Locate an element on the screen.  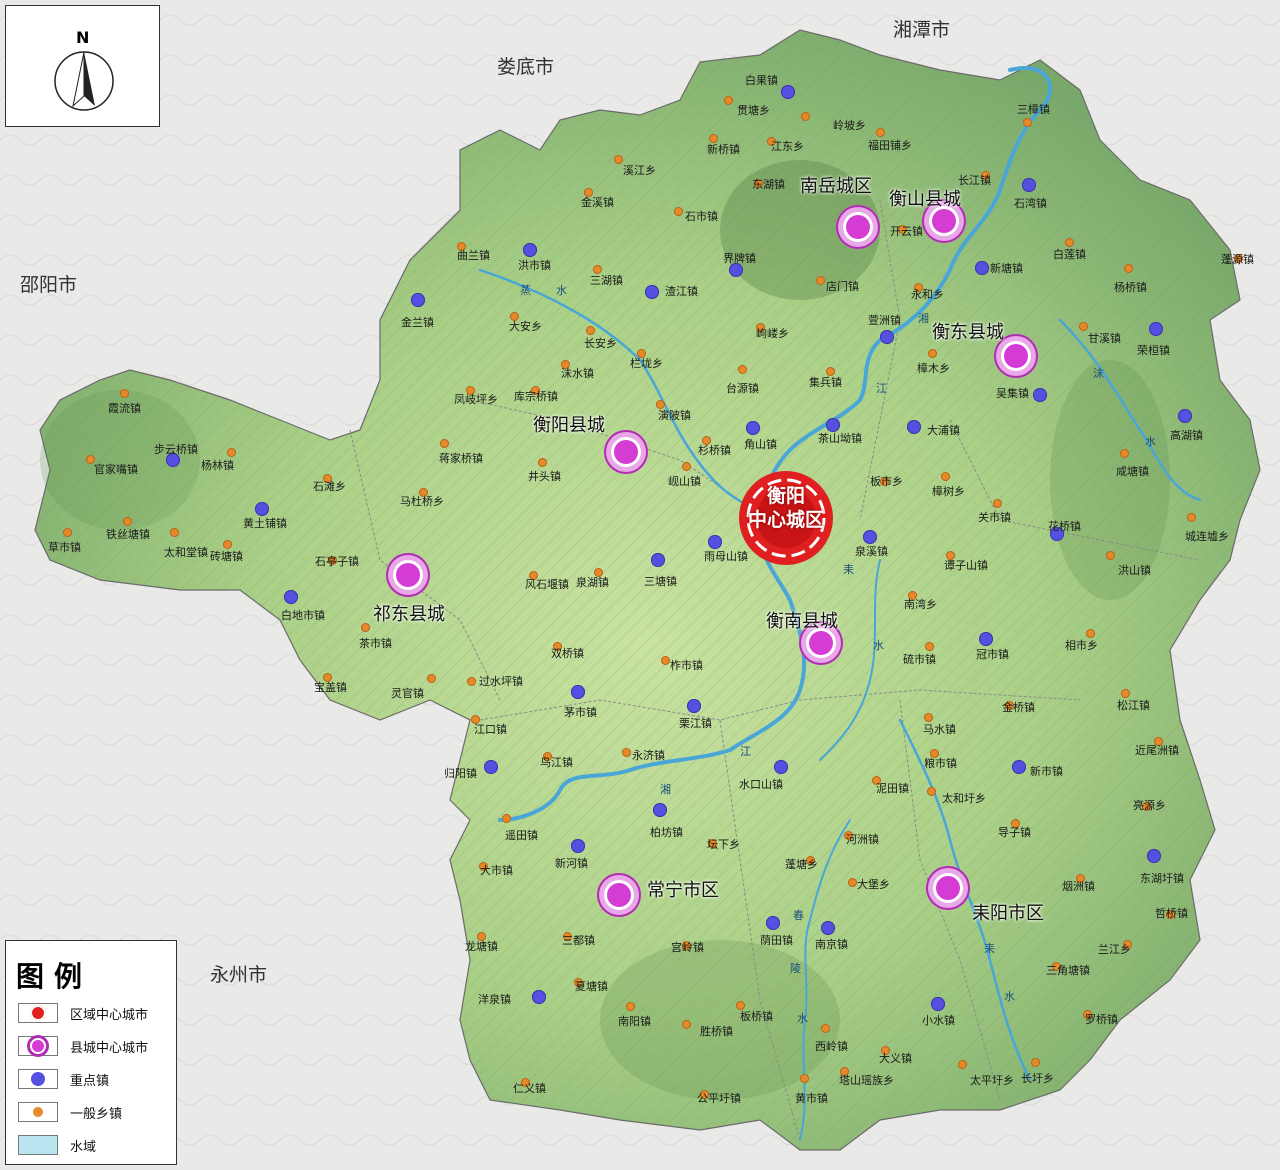
county-marker-leiyang is located at coordinates (948, 888).